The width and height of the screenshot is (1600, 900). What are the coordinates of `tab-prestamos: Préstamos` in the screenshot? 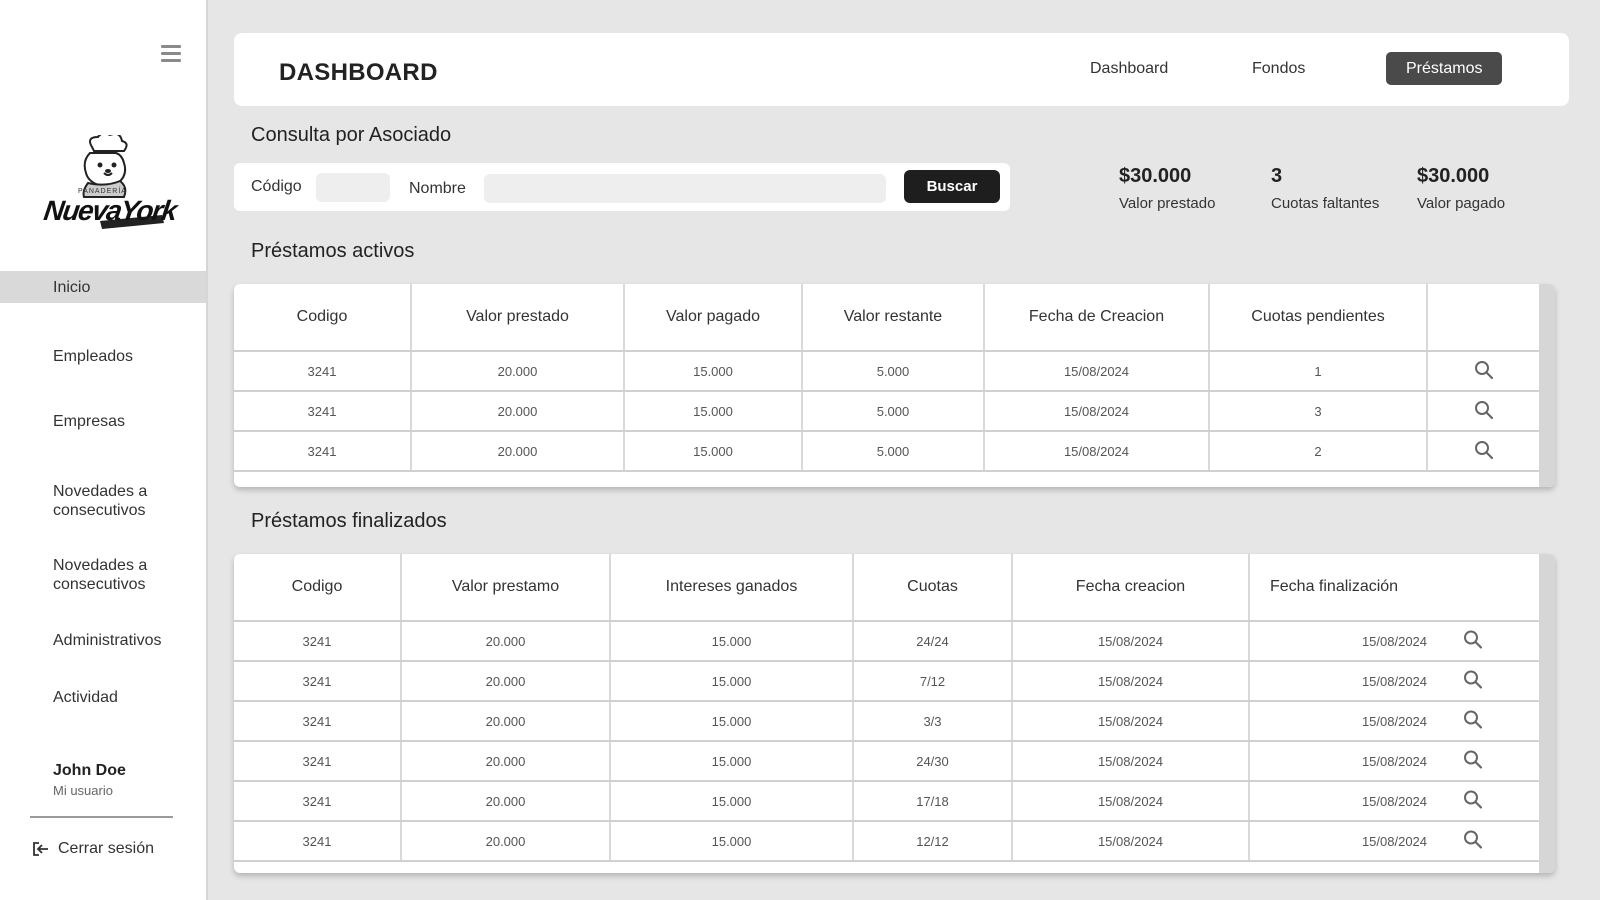 It's located at (1444, 68).